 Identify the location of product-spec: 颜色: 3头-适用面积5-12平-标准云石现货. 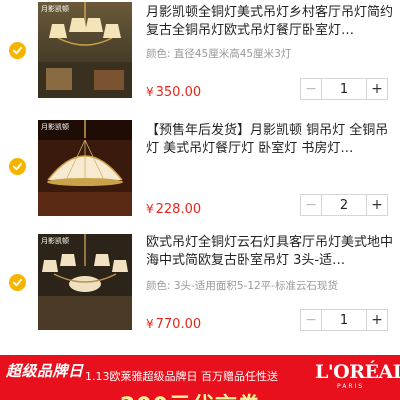
(271, 285).